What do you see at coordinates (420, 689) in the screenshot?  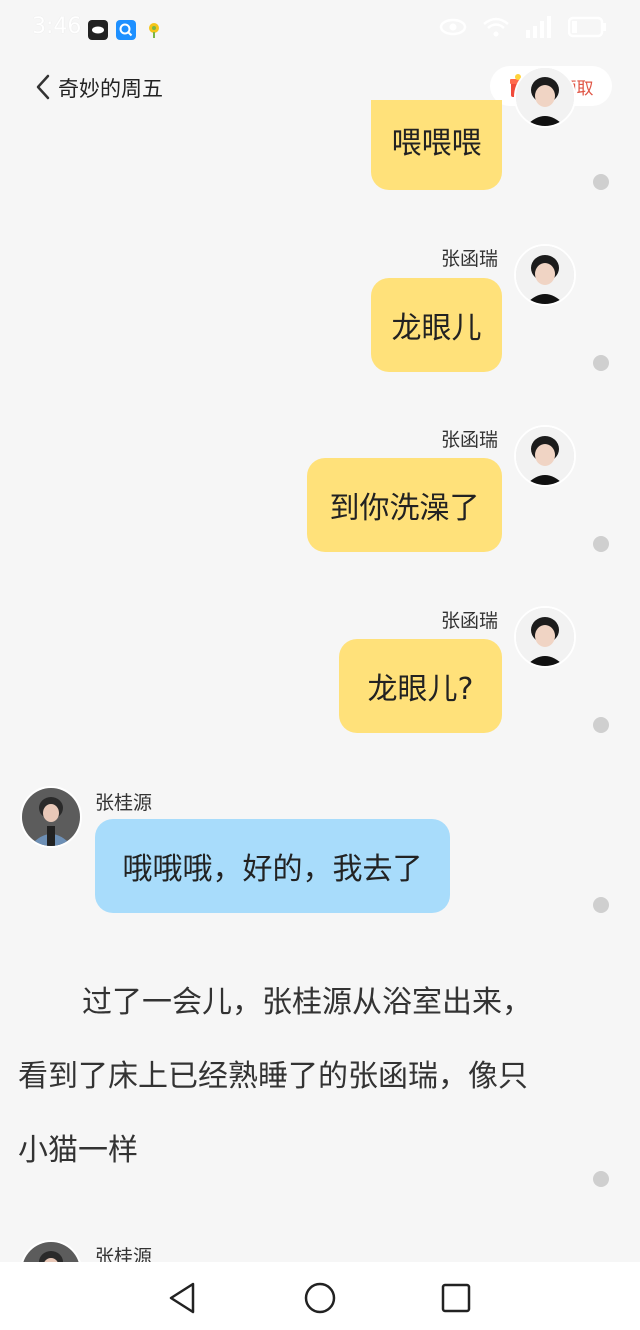 I see `message-text: 龙眼儿?` at bounding box center [420, 689].